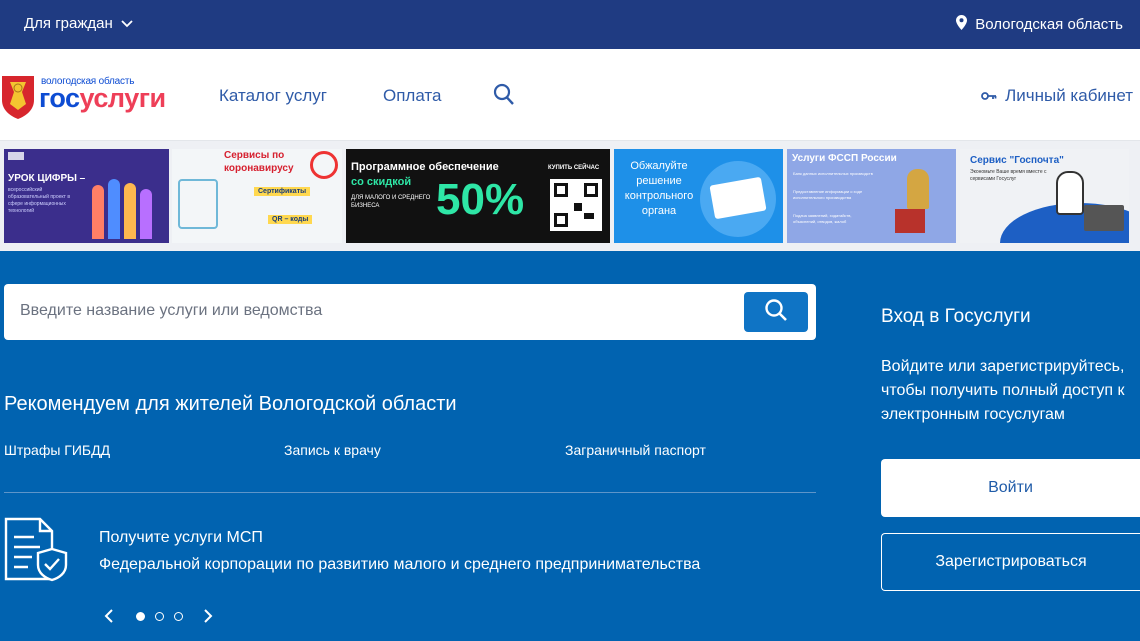 The width and height of the screenshot is (1140, 641). I want to click on banner-6-person, so click(1070, 193).